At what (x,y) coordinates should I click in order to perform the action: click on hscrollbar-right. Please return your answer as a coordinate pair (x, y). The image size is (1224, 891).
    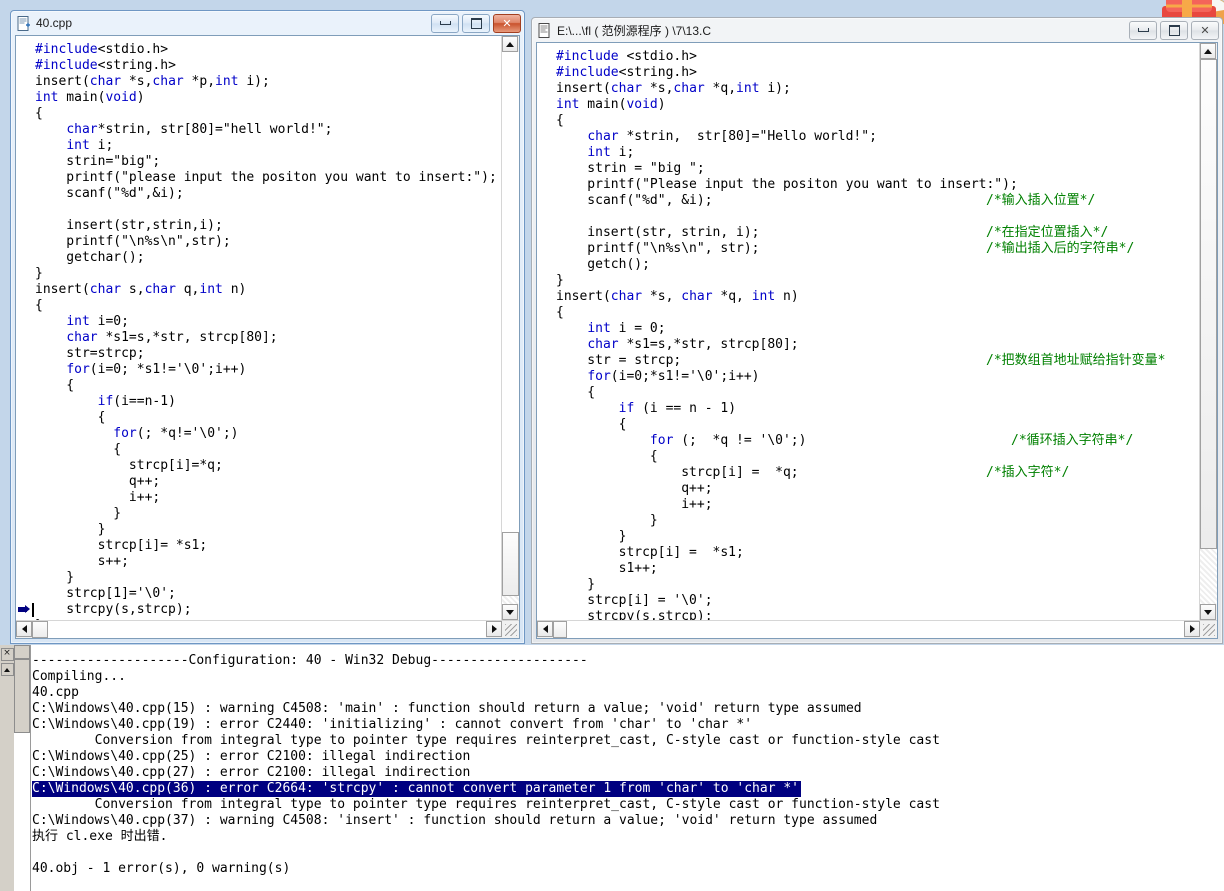
    Looking at the image, I should click on (877, 629).